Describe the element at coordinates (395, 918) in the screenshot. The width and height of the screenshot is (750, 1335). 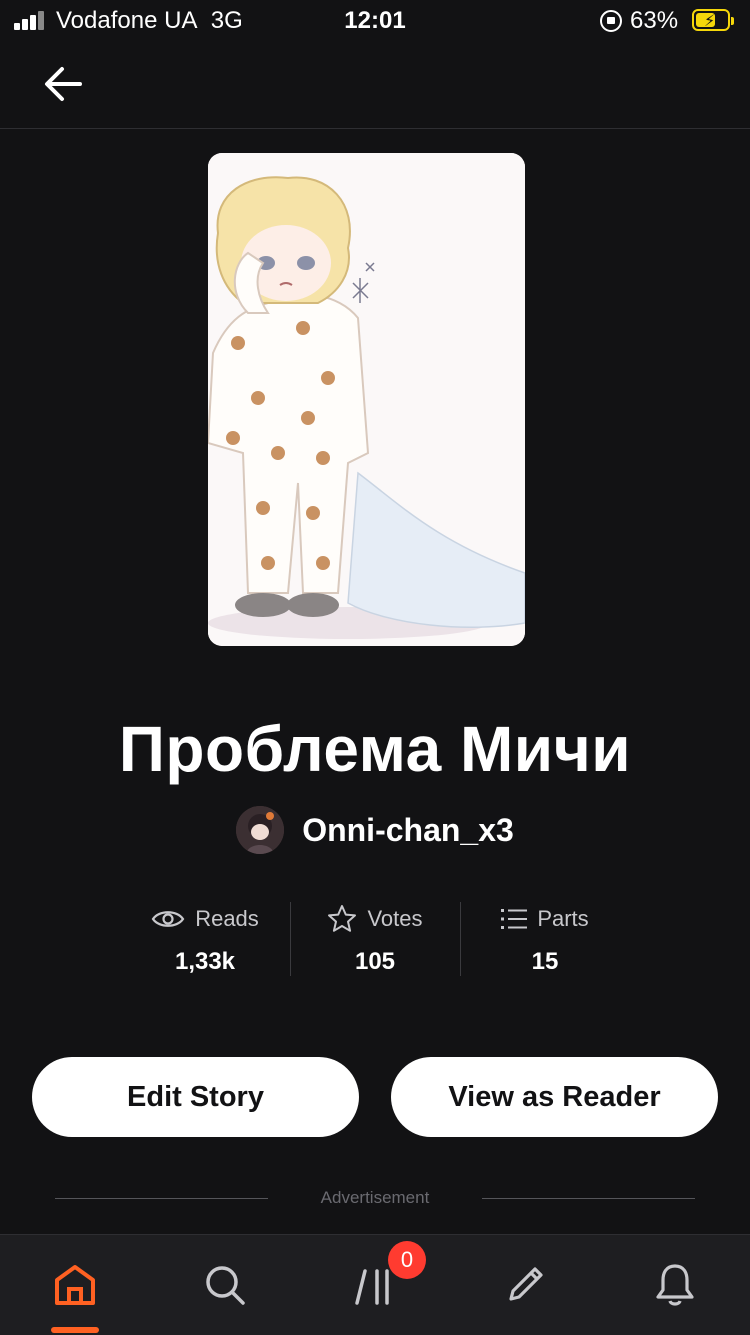
I see `stat-label: Votes` at that location.